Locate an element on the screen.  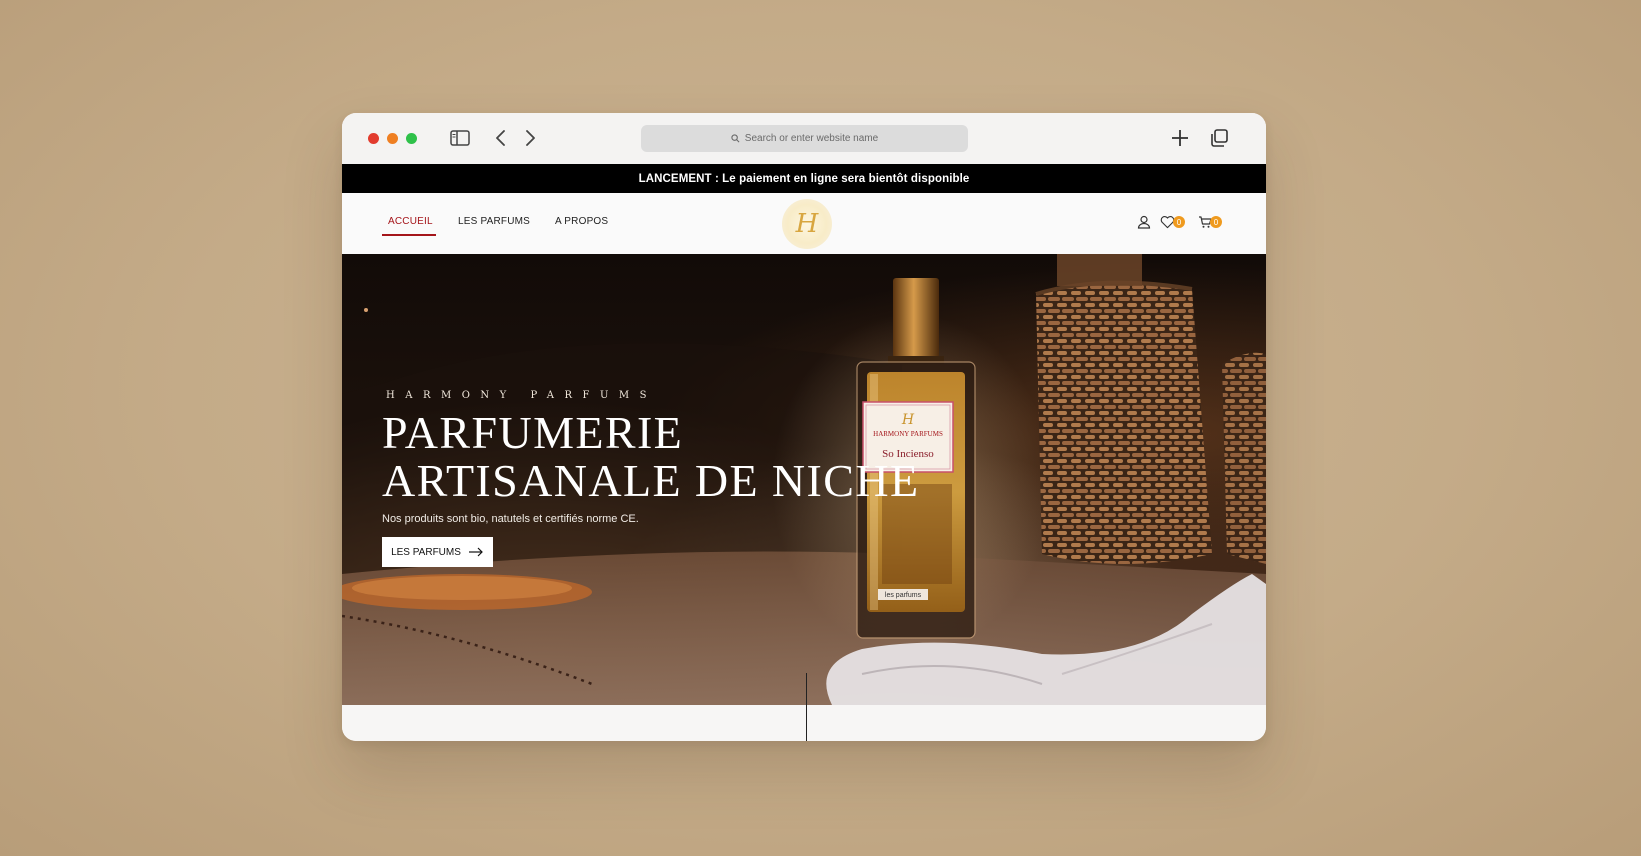
address-bar-placeholder: Search or enter website name is located at coordinates (811, 138).